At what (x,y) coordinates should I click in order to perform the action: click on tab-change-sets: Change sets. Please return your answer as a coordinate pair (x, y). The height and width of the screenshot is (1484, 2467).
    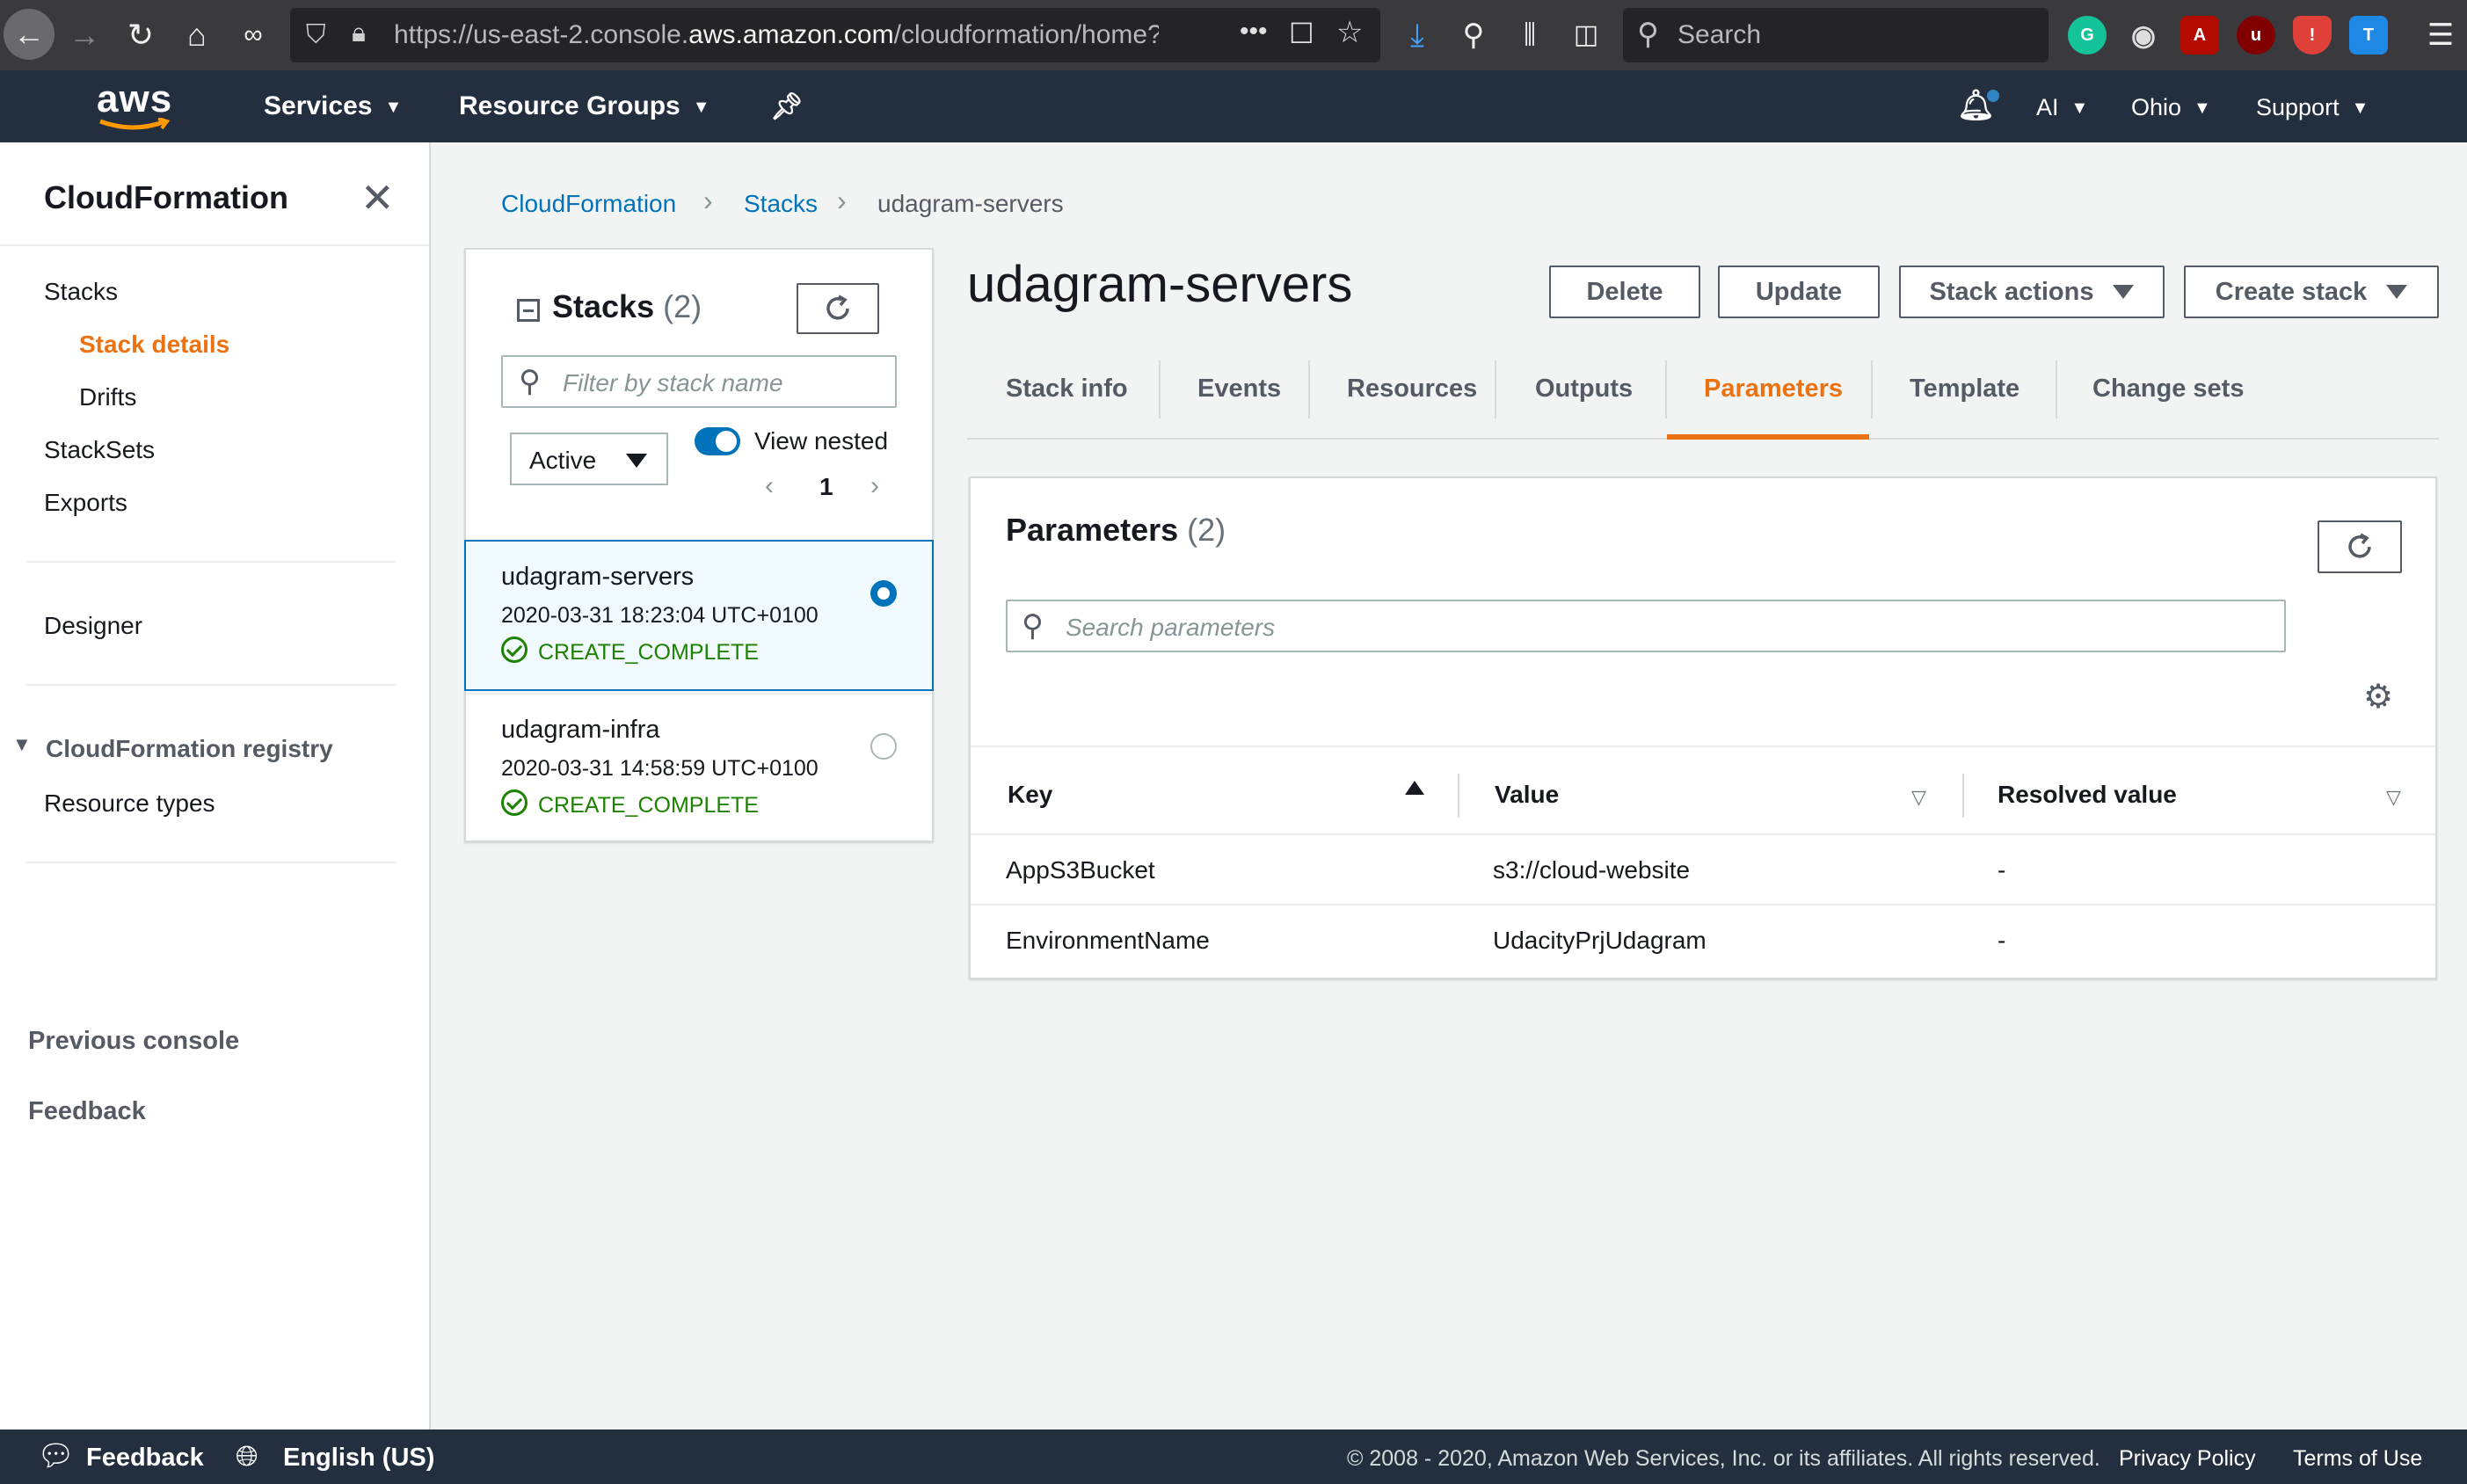
    Looking at the image, I should click on (2168, 390).